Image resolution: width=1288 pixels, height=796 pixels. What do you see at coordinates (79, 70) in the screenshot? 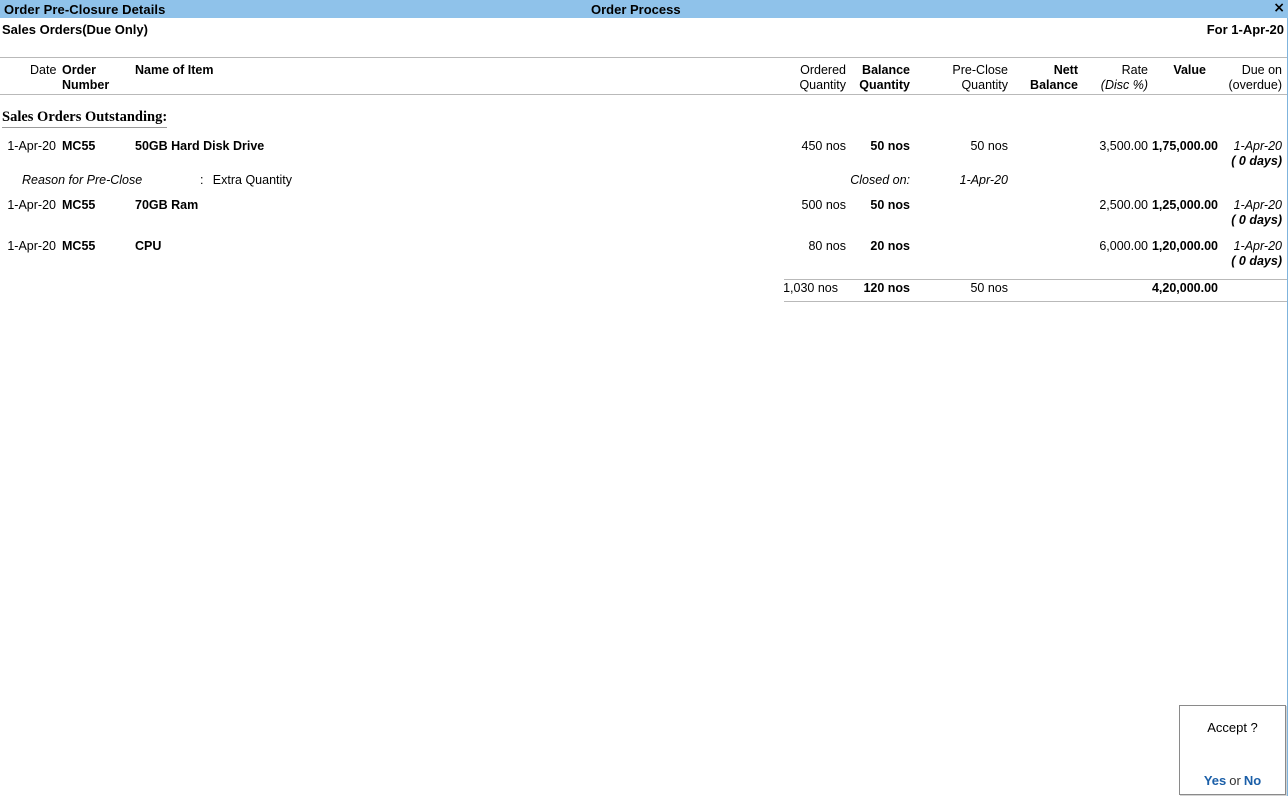
I see `column-header-order-number: Order` at bounding box center [79, 70].